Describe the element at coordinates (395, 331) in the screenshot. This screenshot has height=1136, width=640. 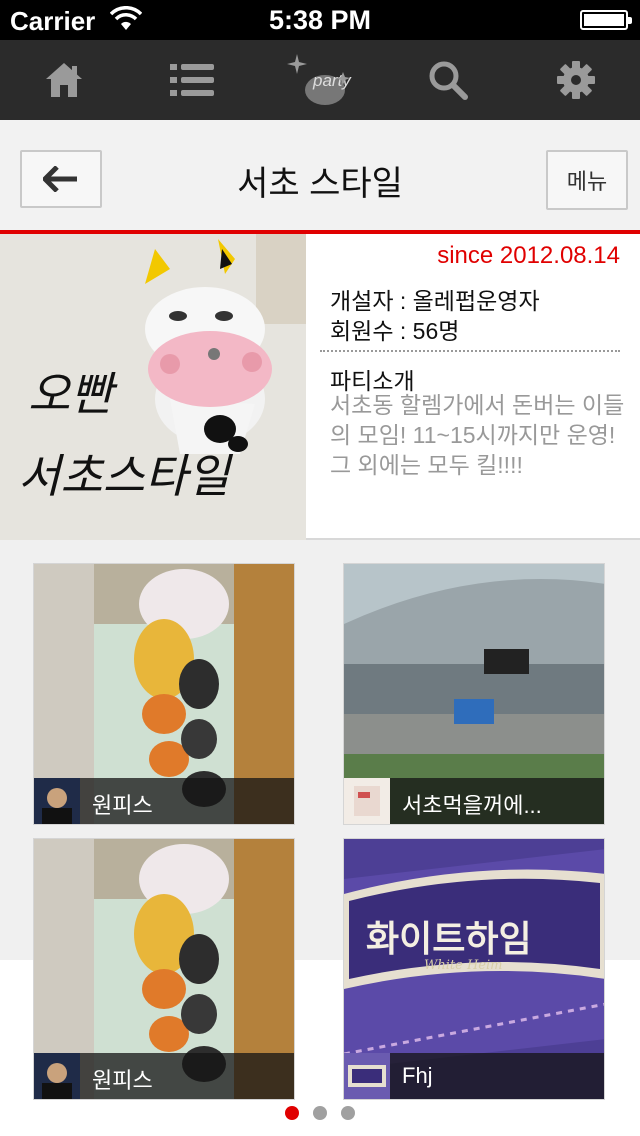
I see `member-count: 회원수 : 56명` at that location.